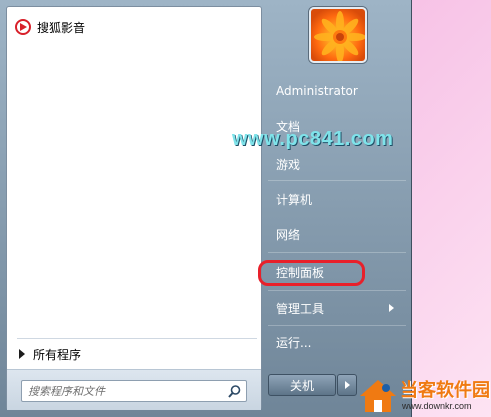 This screenshot has width=491, height=417. I want to click on search-area: 搜索程序和文件, so click(134, 389).